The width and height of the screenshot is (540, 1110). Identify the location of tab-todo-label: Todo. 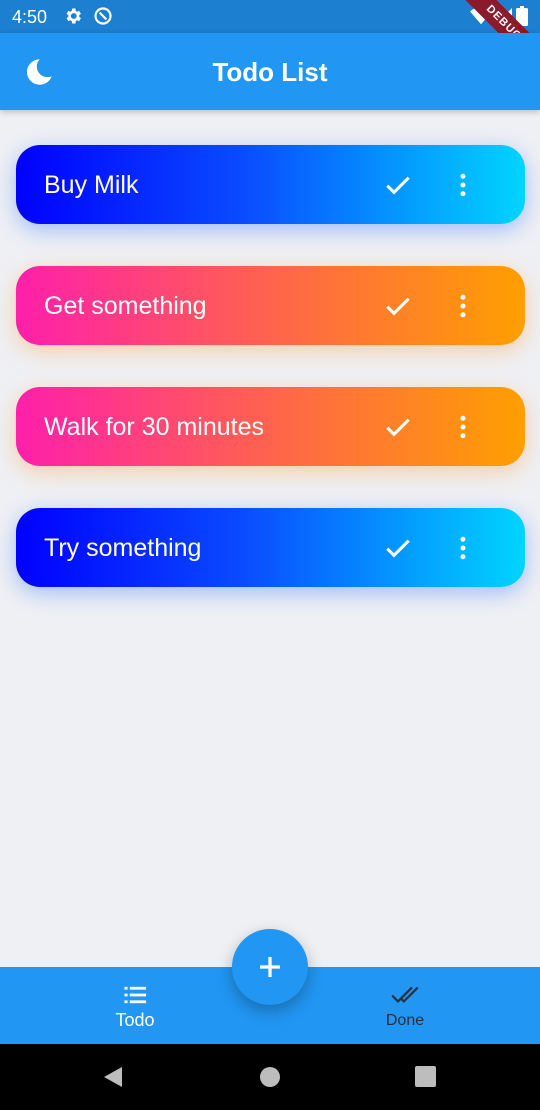
(135, 1020).